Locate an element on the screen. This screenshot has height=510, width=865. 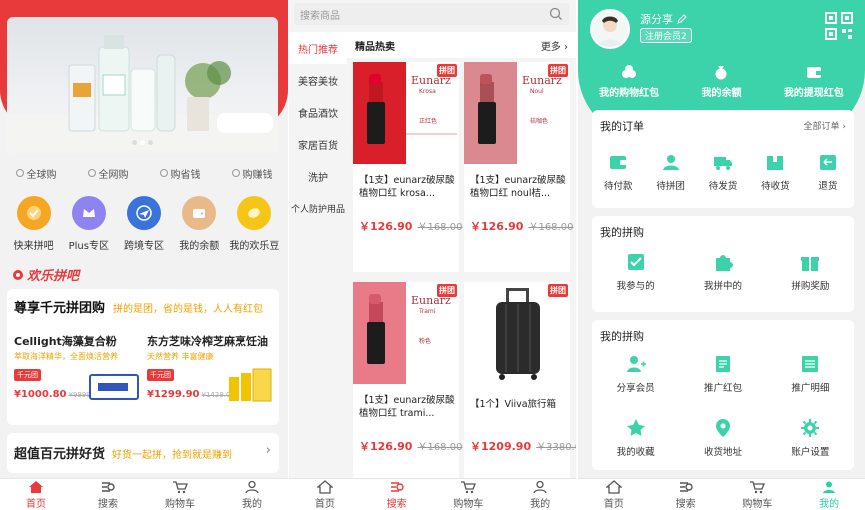
money-bag-icon is located at coordinates (721, 73).